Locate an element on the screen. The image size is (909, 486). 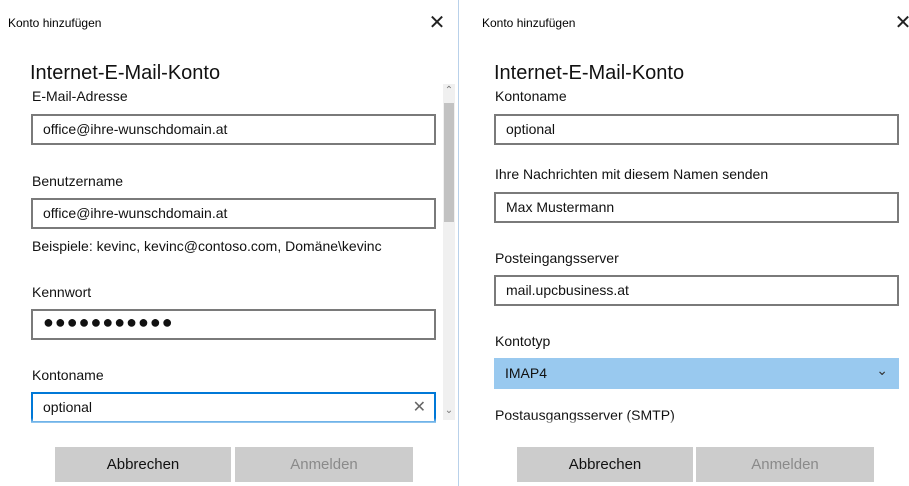
email-value: office@ihre-wunschdomain.at is located at coordinates (135, 129).